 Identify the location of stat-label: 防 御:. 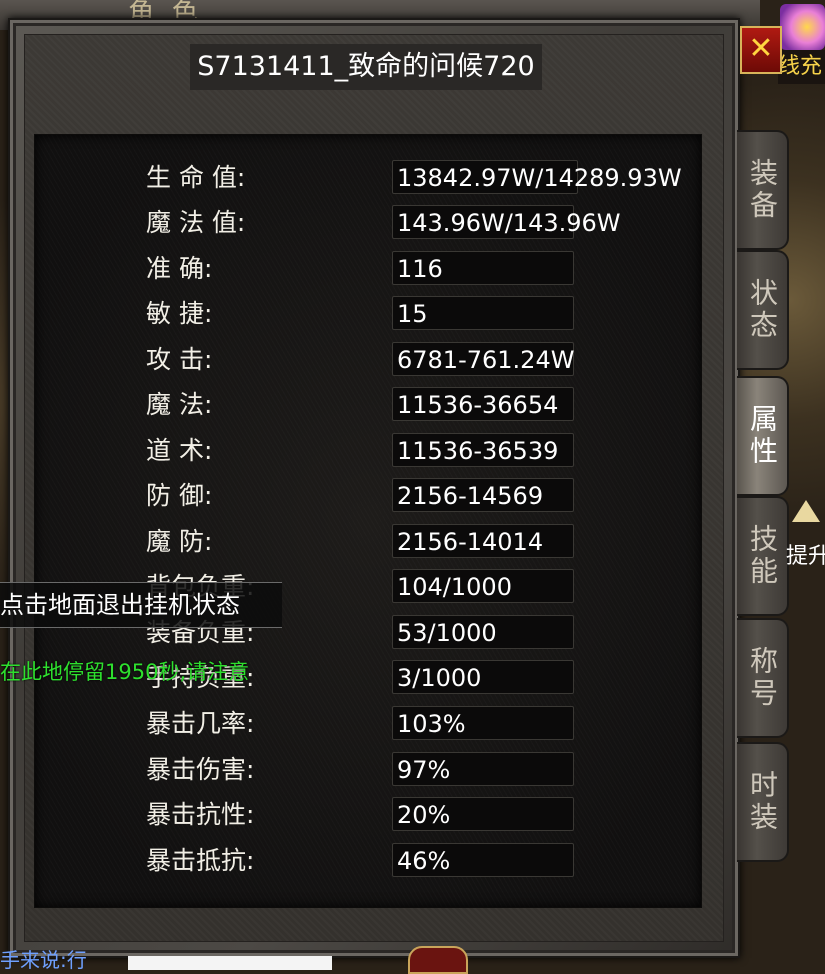
(179, 495).